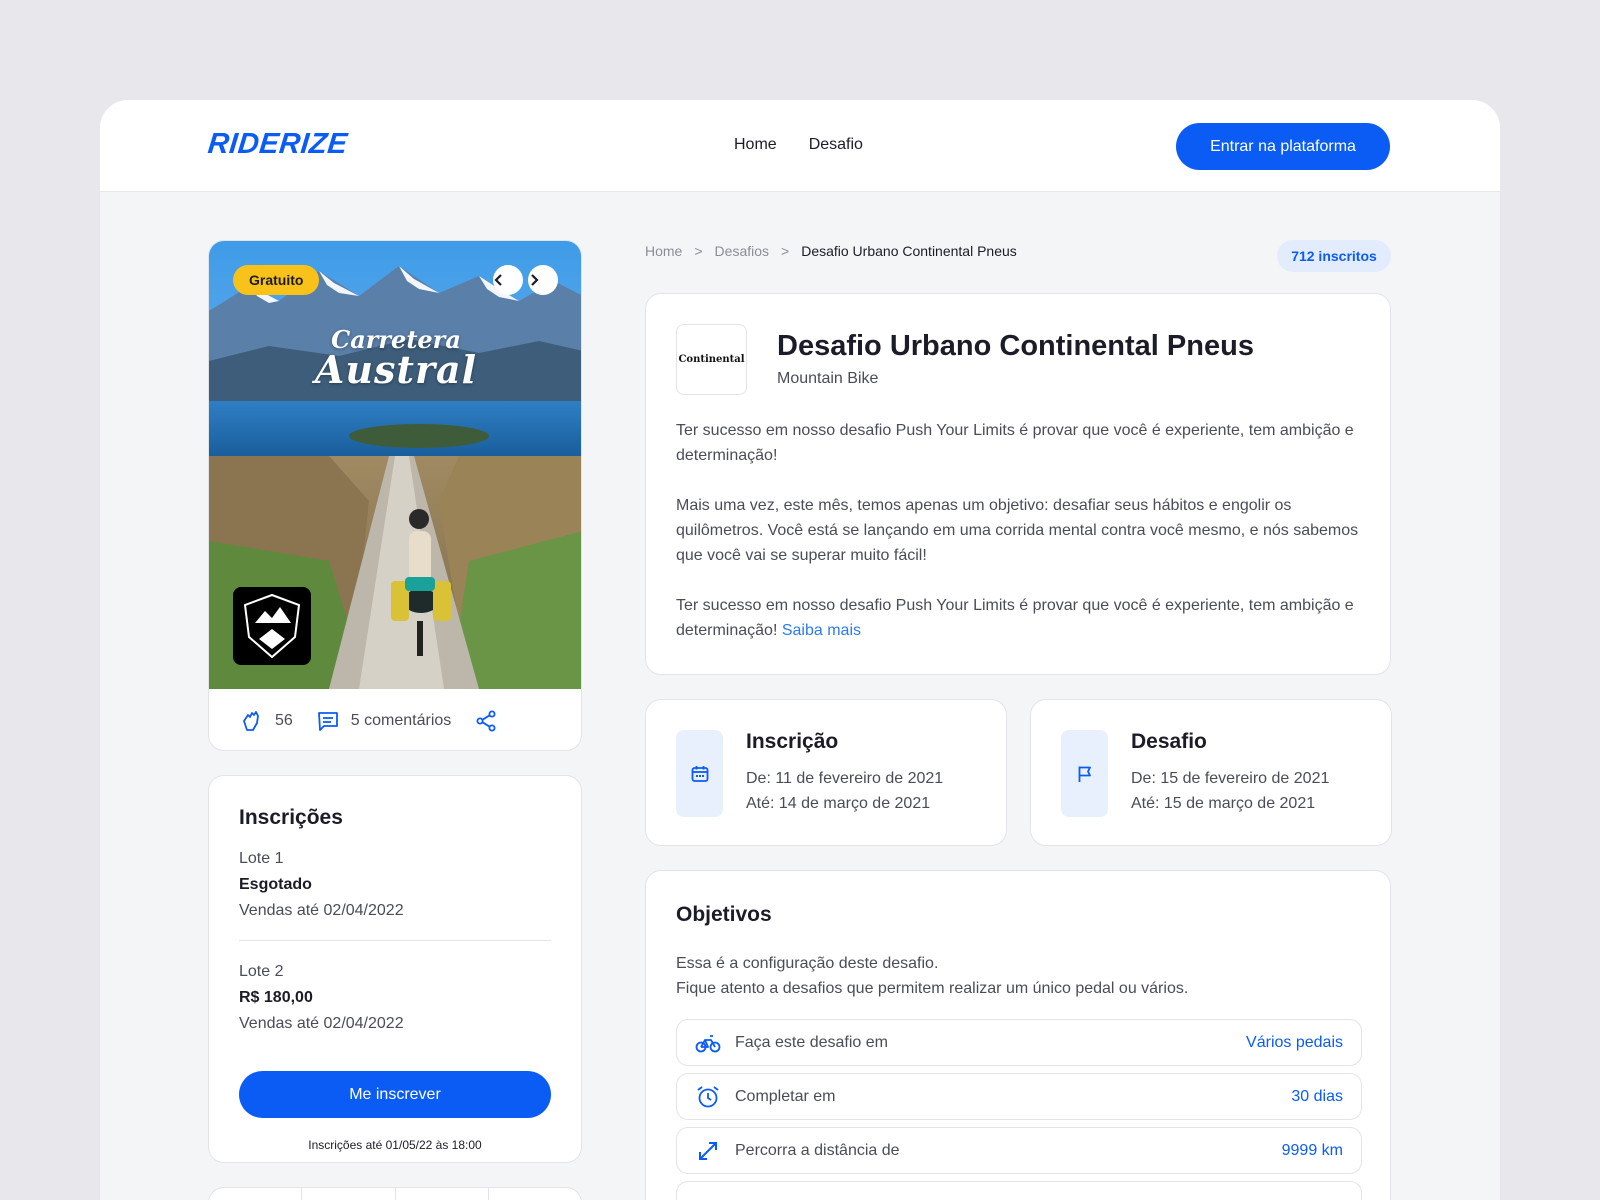 Image resolution: width=1600 pixels, height=1200 pixels. I want to click on sponsor-logo: Continental, so click(711, 359).